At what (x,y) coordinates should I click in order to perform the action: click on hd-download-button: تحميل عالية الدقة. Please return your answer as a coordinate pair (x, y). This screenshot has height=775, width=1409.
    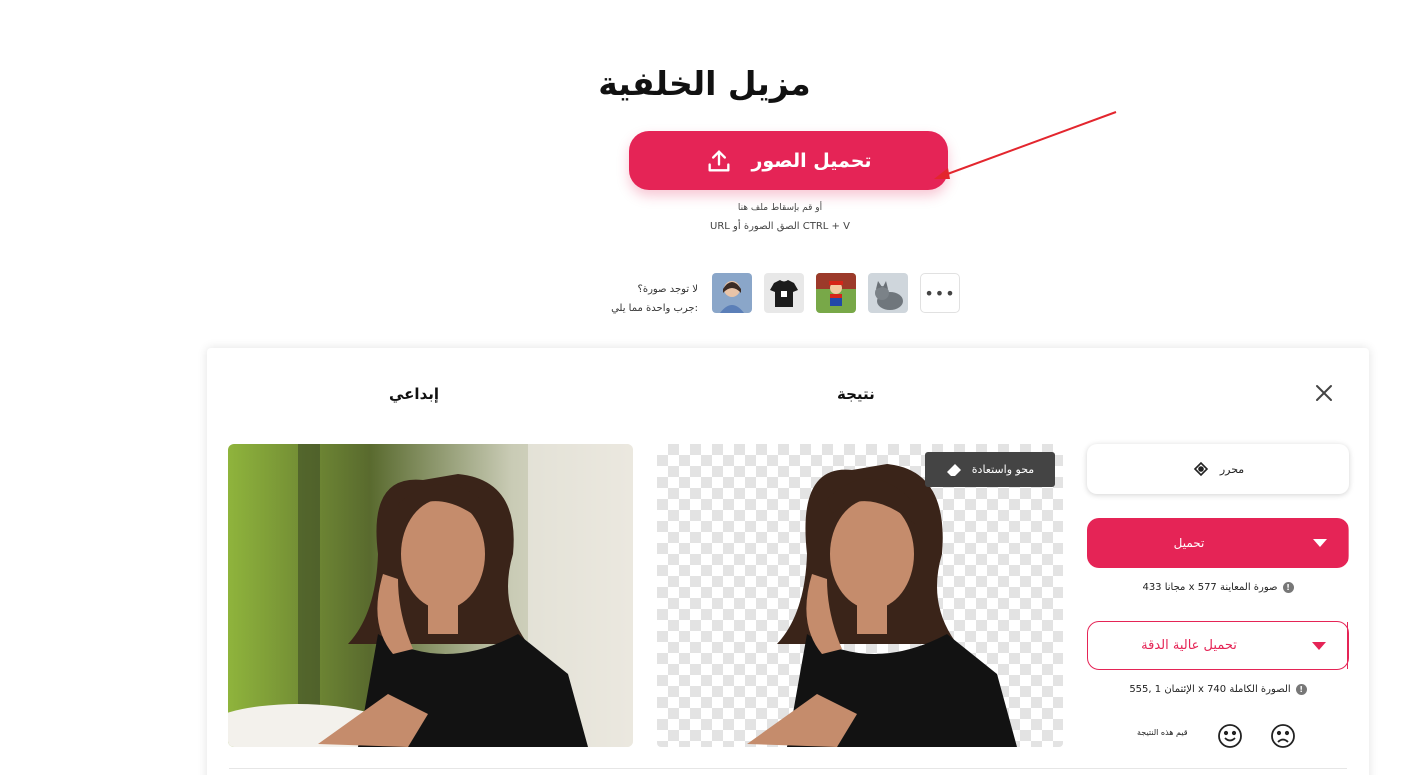
    Looking at the image, I should click on (1218, 645).